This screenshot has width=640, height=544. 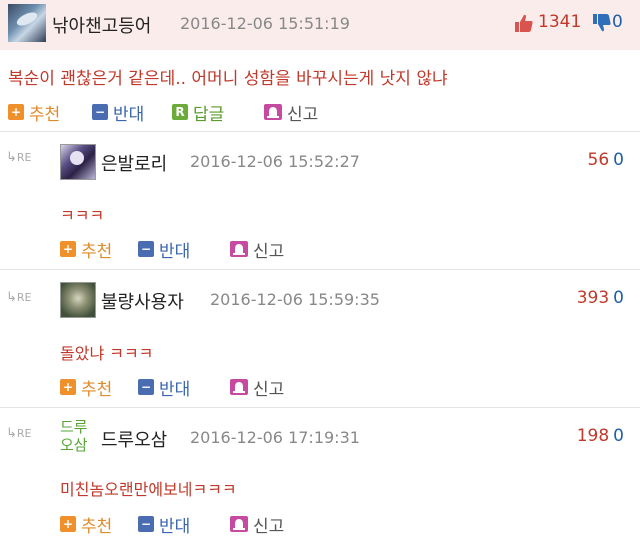 I want to click on avatar-text: 드루, so click(x=74, y=427).